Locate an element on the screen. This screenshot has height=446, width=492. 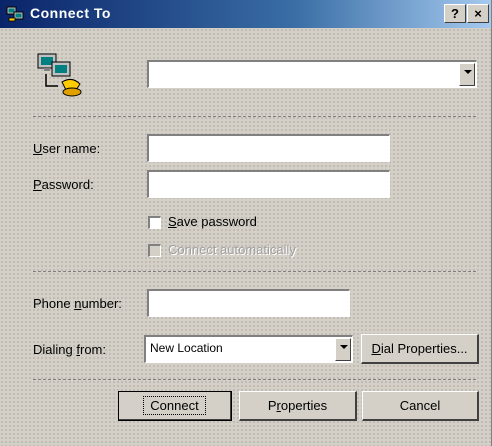
network-computer-icon is located at coordinates (15, 14).